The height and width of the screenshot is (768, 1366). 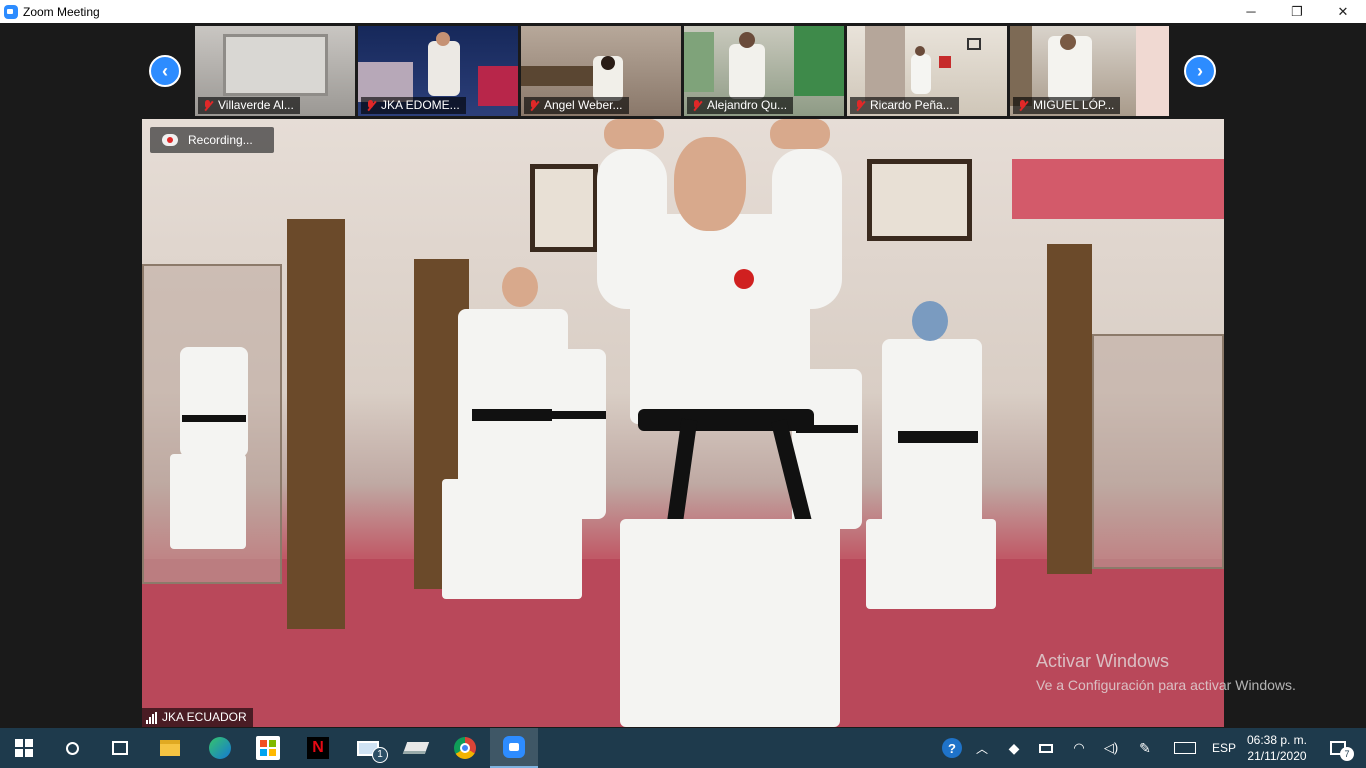 I want to click on edge-button, so click(x=220, y=748).